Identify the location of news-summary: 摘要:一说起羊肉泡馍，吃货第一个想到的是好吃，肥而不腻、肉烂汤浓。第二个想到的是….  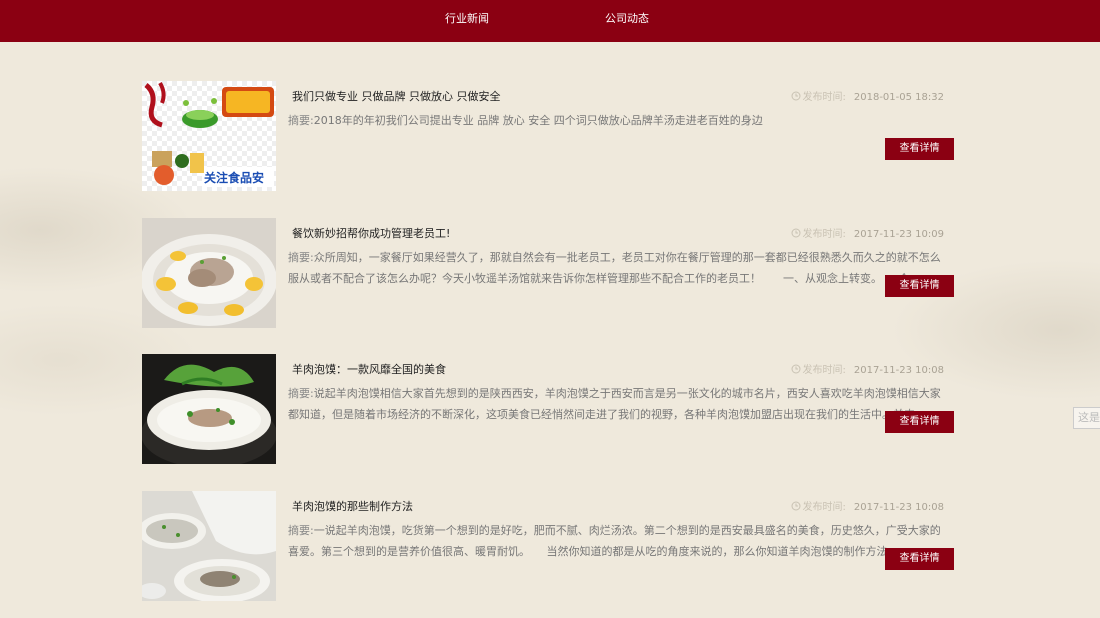
(618, 541).